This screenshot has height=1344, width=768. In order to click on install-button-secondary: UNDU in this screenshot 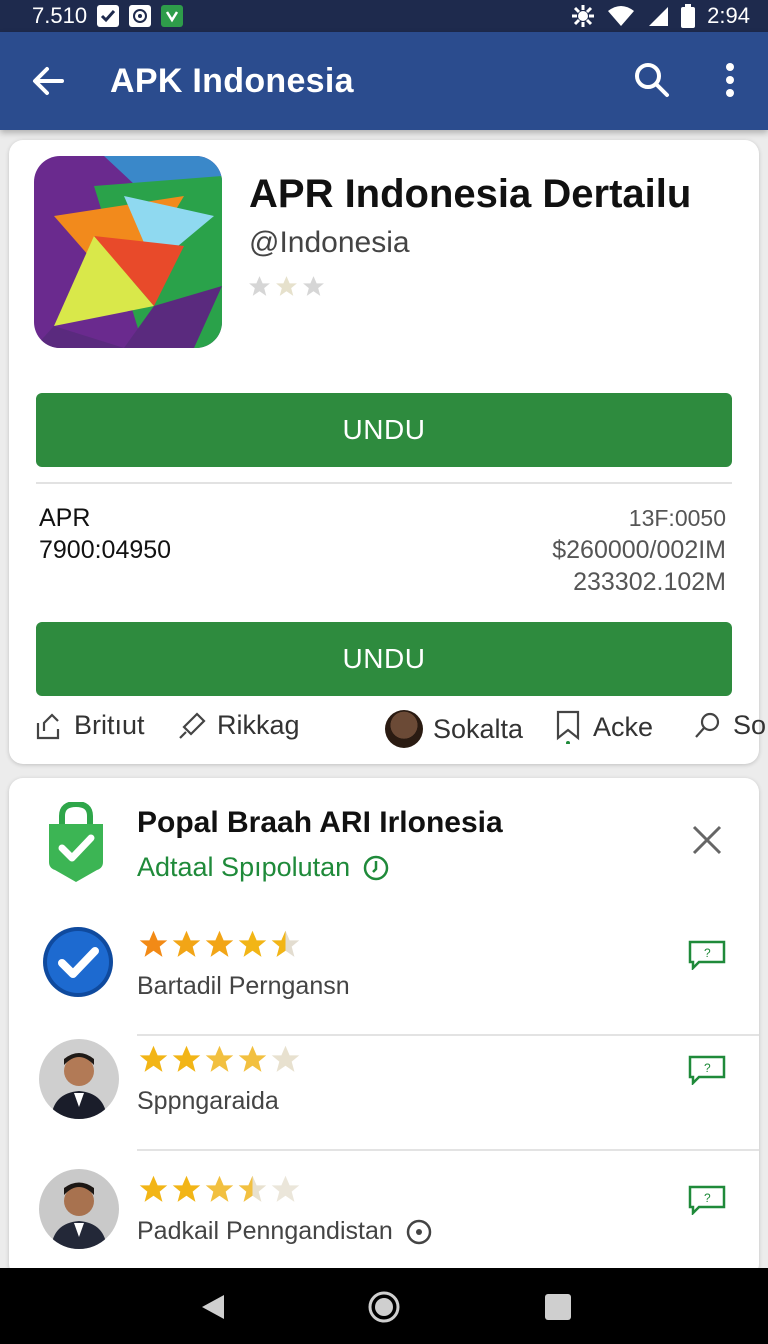, I will do `click(384, 659)`.